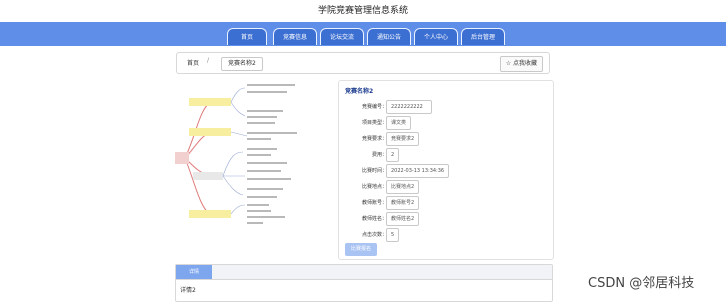 The height and width of the screenshot is (303, 726). Describe the element at coordinates (362, 11) in the screenshot. I see `page-title: 学院竞赛管理信息系统` at that location.